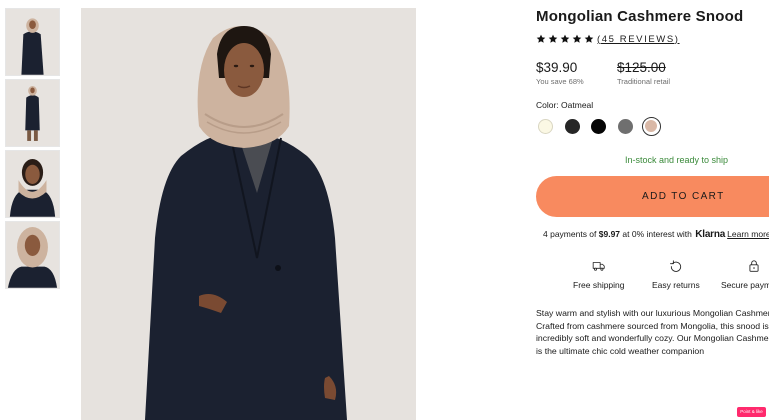 This screenshot has height=420, width=769. I want to click on klarna-logo: Klarna, so click(710, 234).